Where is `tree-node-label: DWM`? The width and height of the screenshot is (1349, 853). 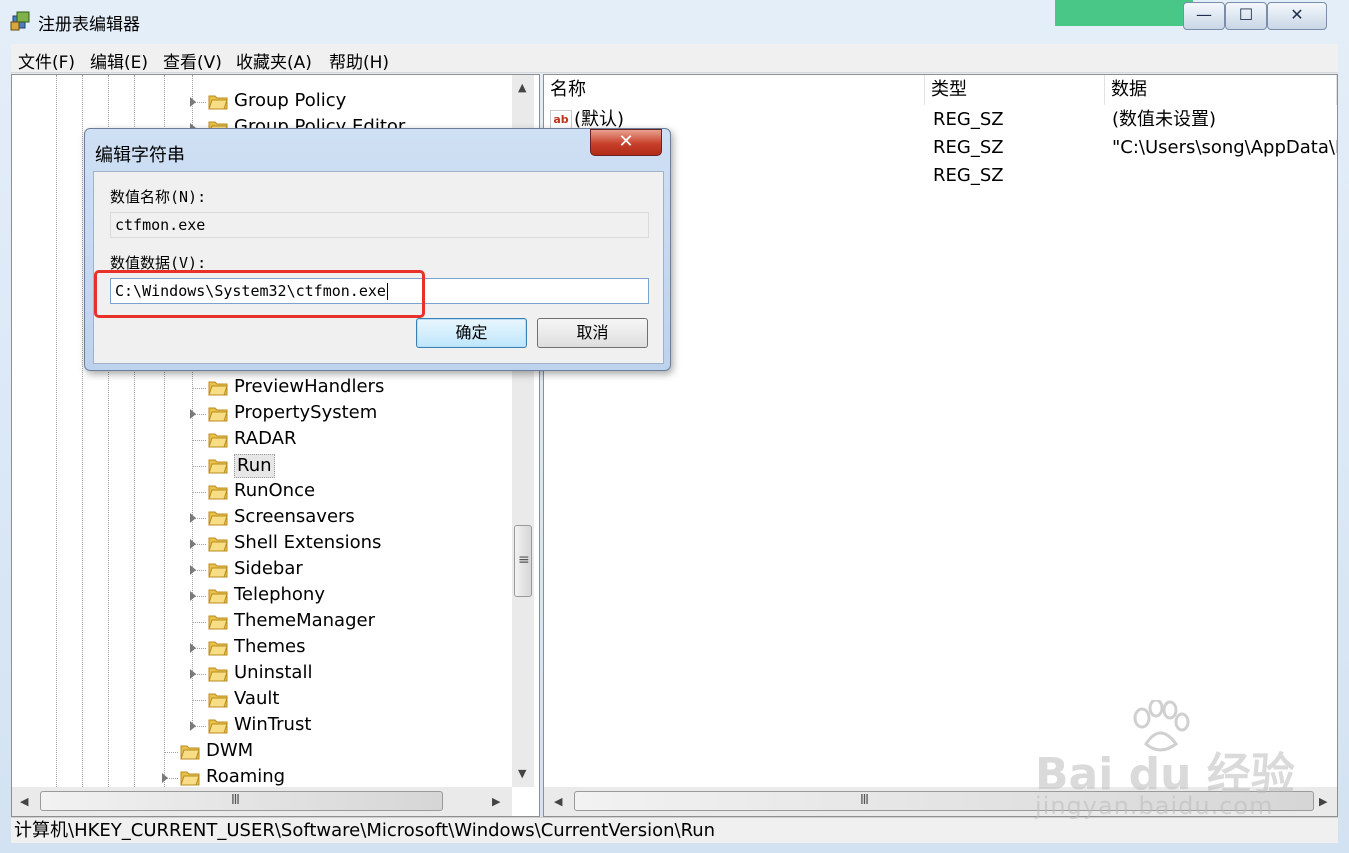 tree-node-label: DWM is located at coordinates (230, 750).